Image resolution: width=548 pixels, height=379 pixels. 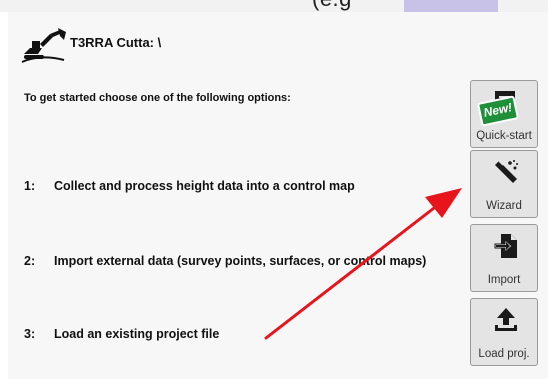 I want to click on option-load: 3: Load an existing project file, so click(x=121, y=334).